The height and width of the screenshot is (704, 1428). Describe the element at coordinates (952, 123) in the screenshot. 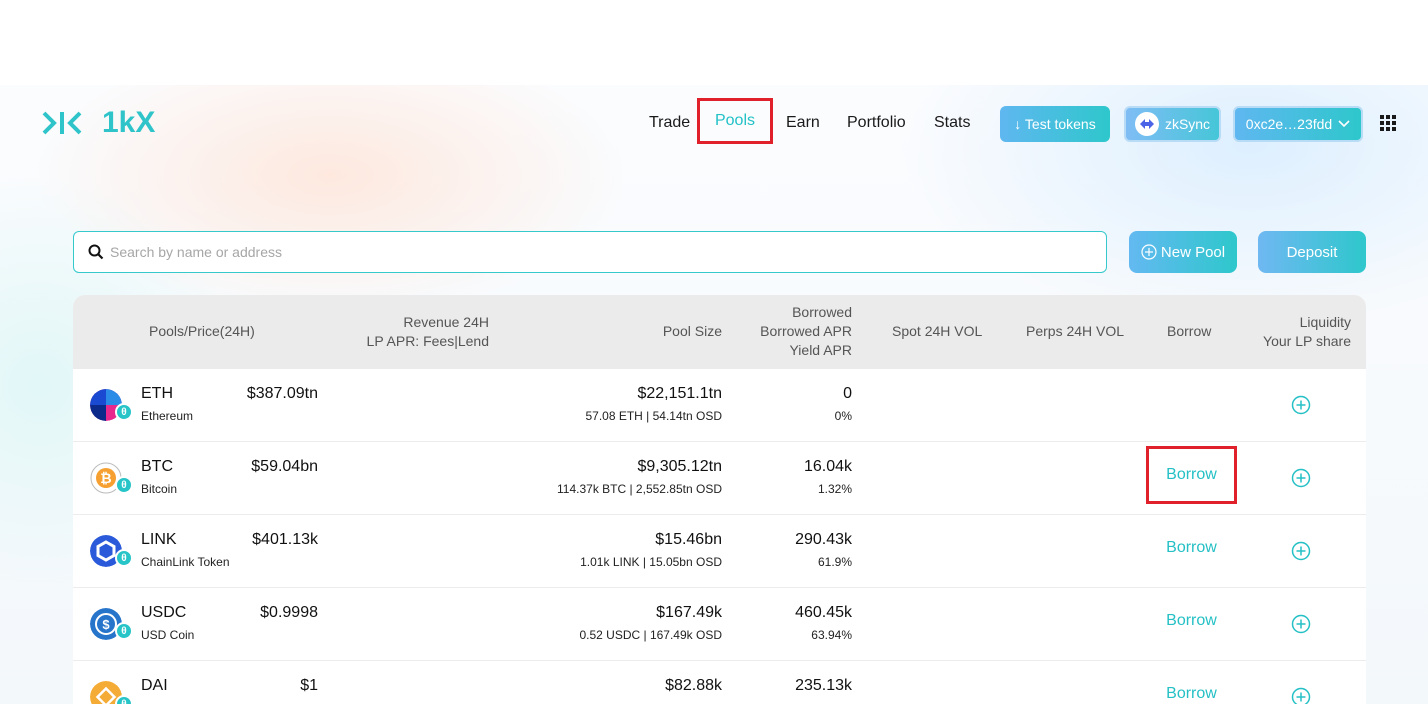

I see `nav-stats: Stats` at that location.